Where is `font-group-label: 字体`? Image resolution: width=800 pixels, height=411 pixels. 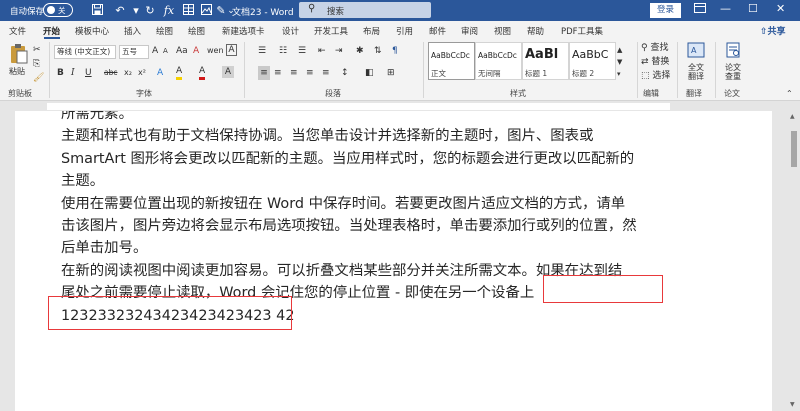
font-group-label: 字体 is located at coordinates (144, 93).